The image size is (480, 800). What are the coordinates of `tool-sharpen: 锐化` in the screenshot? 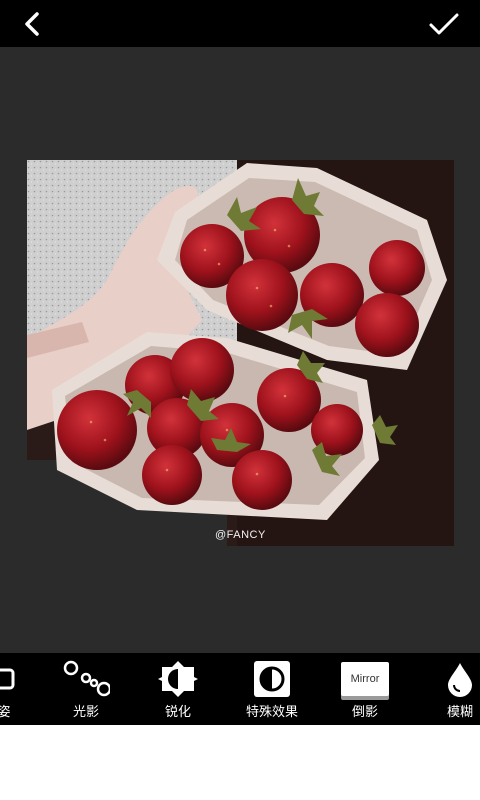 It's located at (178, 689).